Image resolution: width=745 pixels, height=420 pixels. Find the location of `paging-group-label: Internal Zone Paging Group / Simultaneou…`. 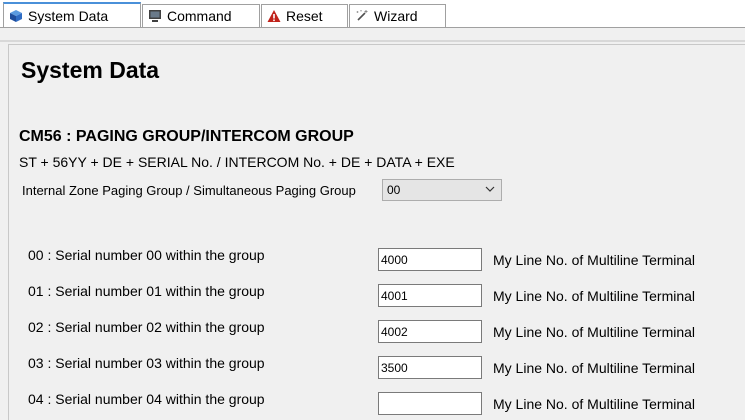

paging-group-label: Internal Zone Paging Group / Simultaneou… is located at coordinates (189, 190).